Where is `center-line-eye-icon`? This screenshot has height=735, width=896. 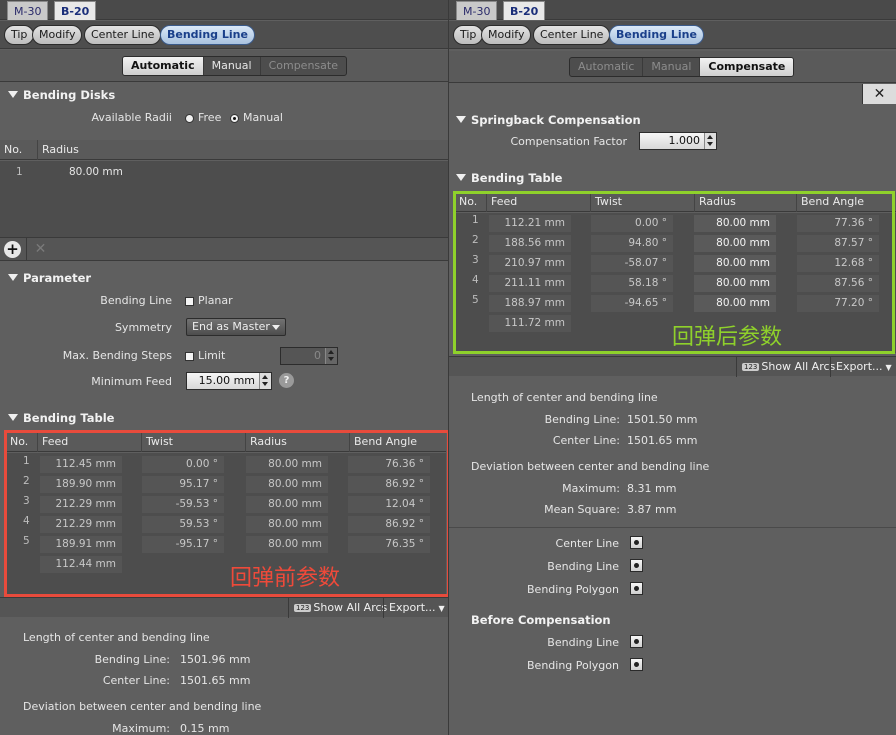 center-line-eye-icon is located at coordinates (636, 542).